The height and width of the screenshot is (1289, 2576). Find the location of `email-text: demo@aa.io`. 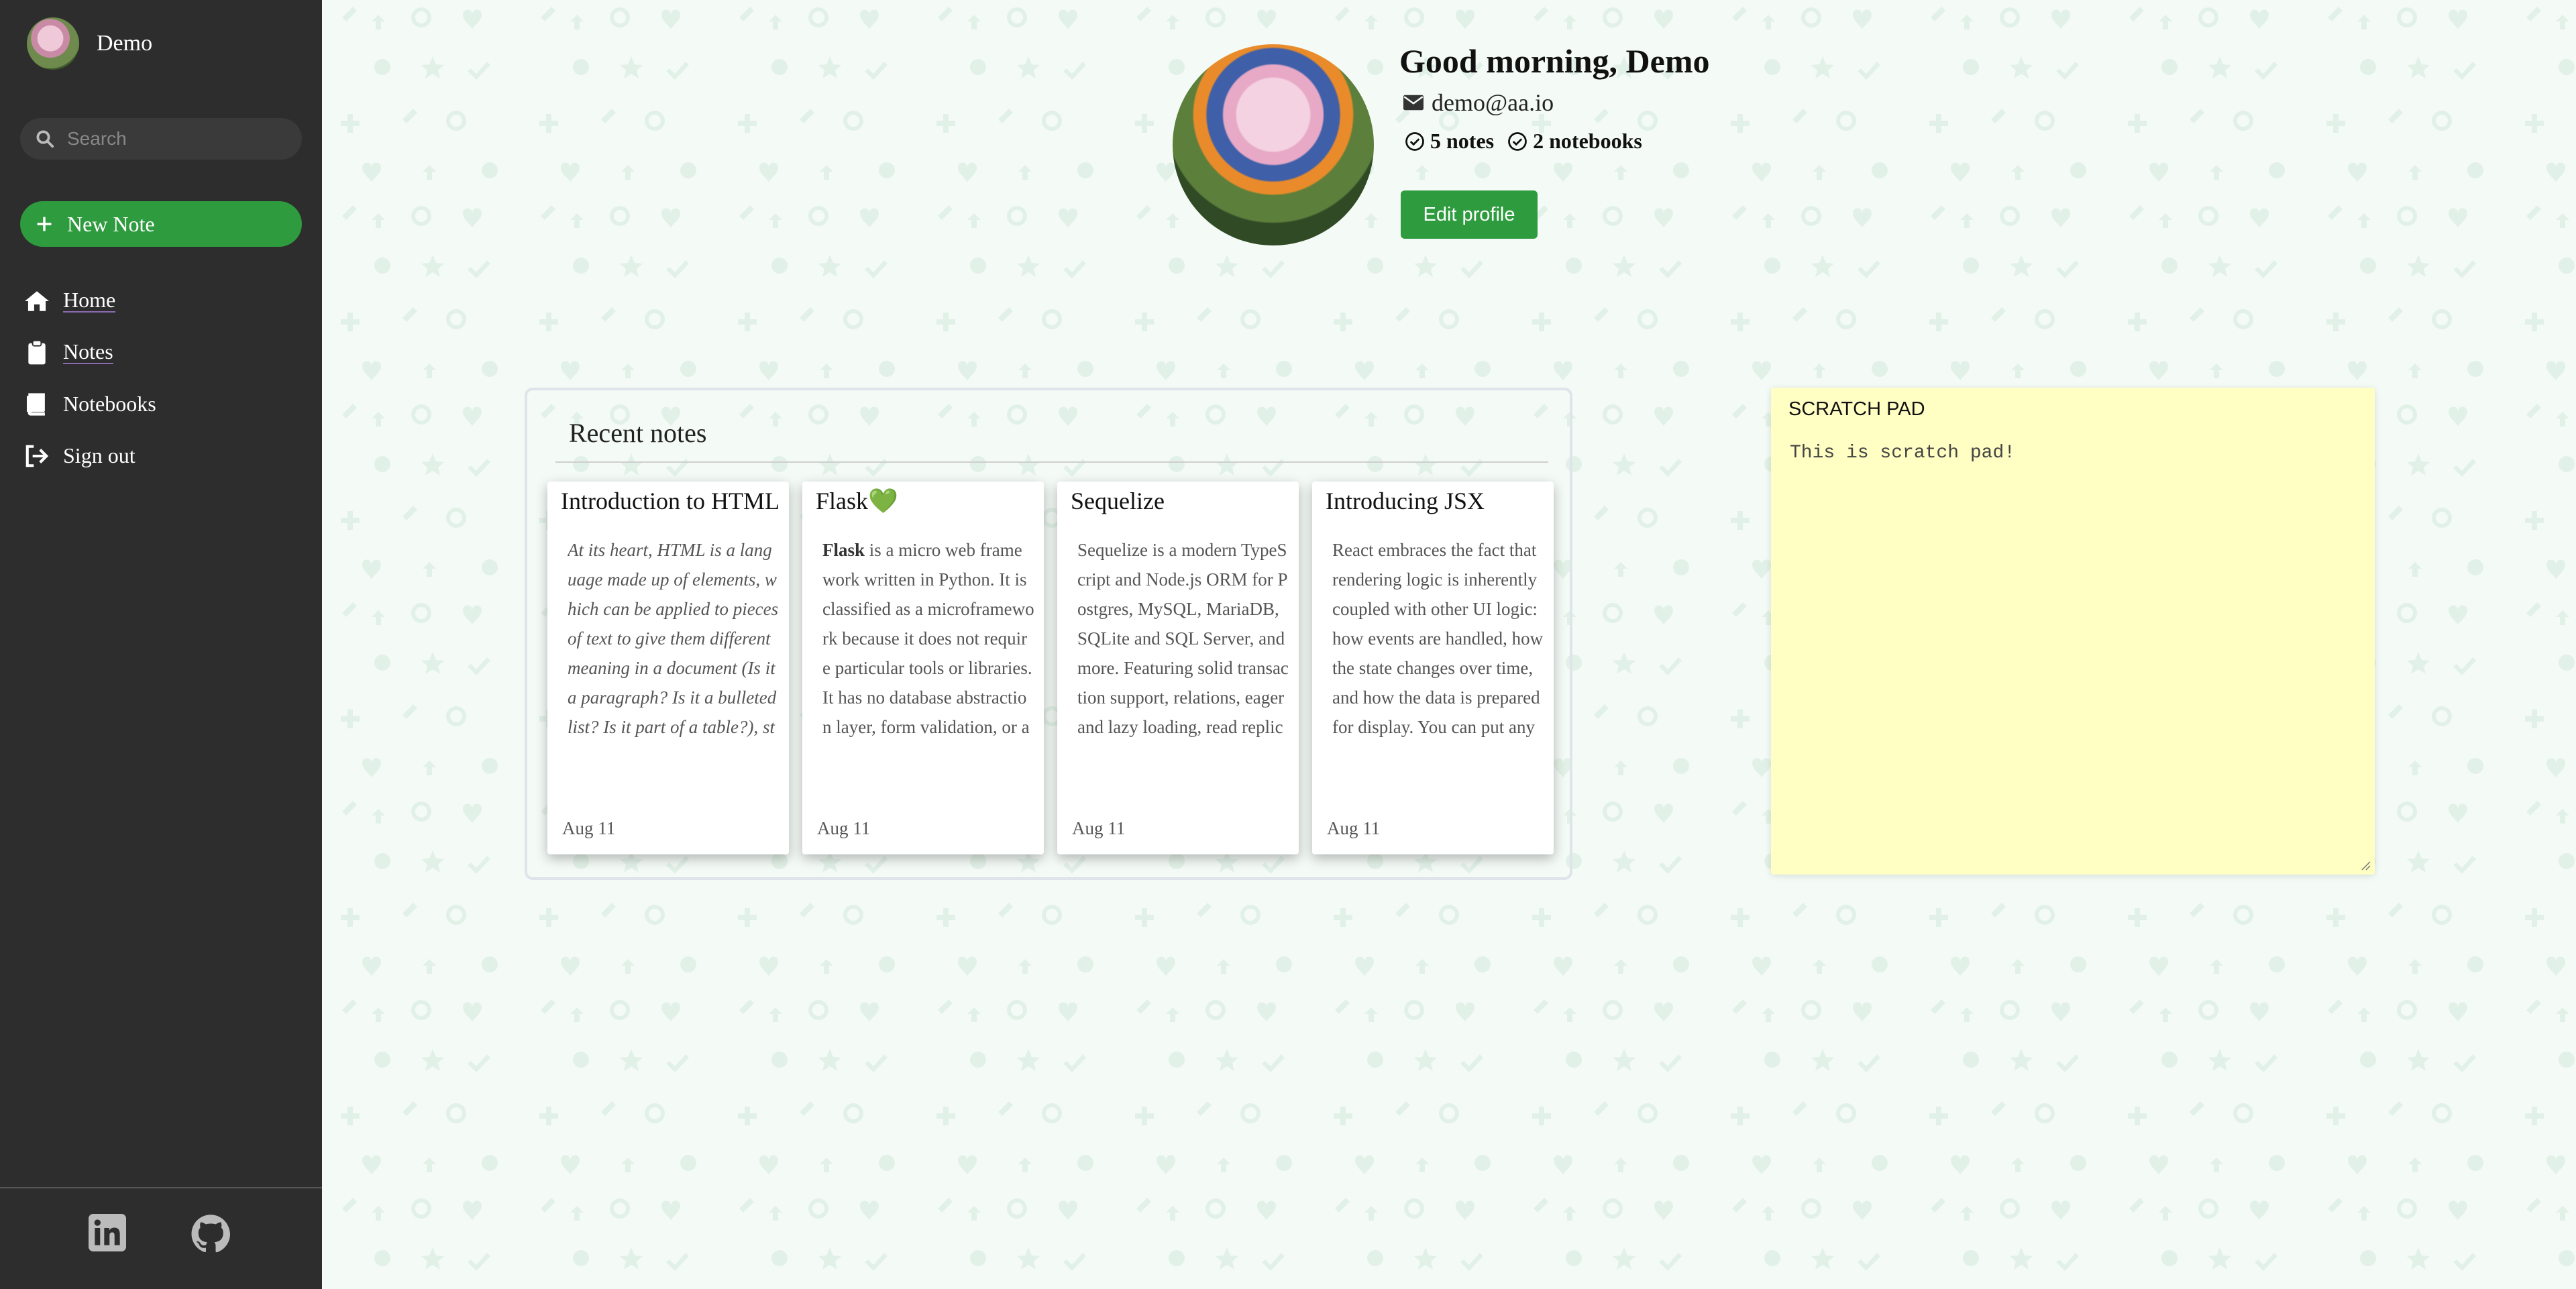

email-text: demo@aa.io is located at coordinates (1493, 103).